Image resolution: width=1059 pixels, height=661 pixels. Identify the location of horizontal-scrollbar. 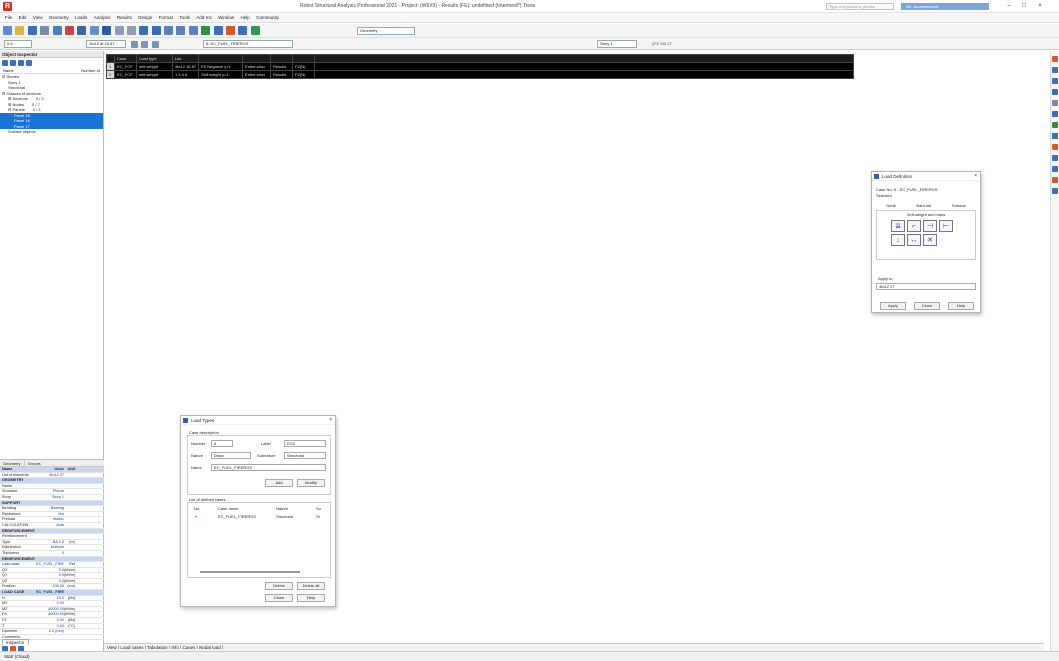
(250, 572).